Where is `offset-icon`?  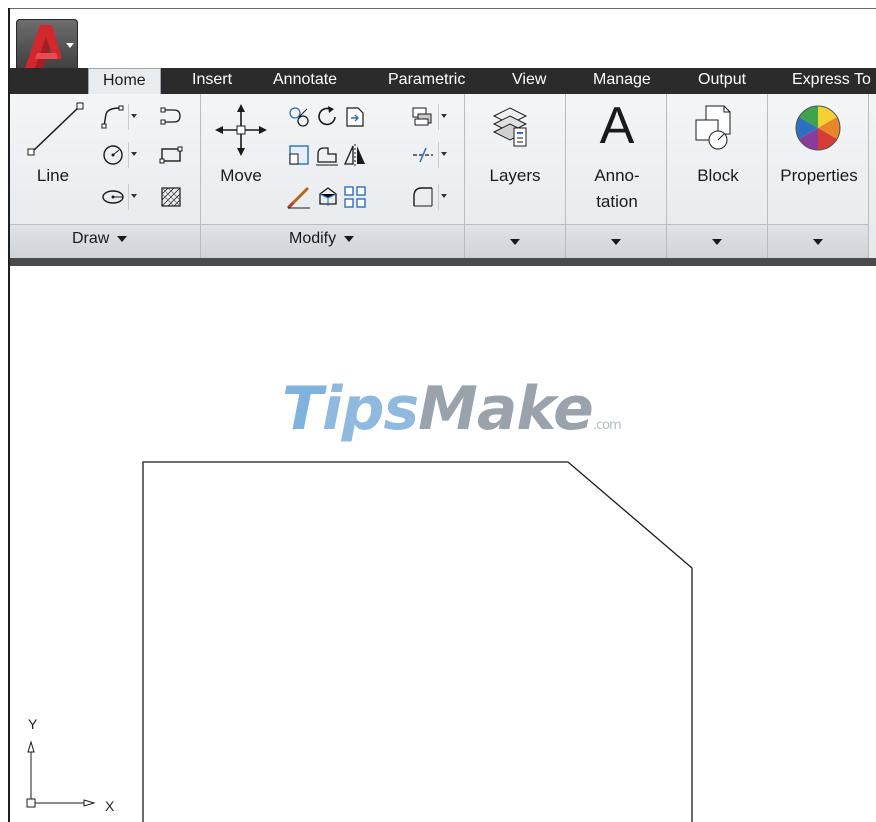
offset-icon is located at coordinates (327, 156).